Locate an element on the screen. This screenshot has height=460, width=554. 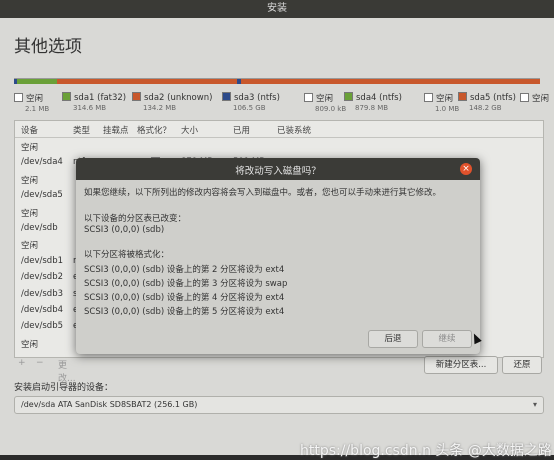
dialog-changed-heading: 以下设备的分区表已改变： is located at coordinates (135, 219).